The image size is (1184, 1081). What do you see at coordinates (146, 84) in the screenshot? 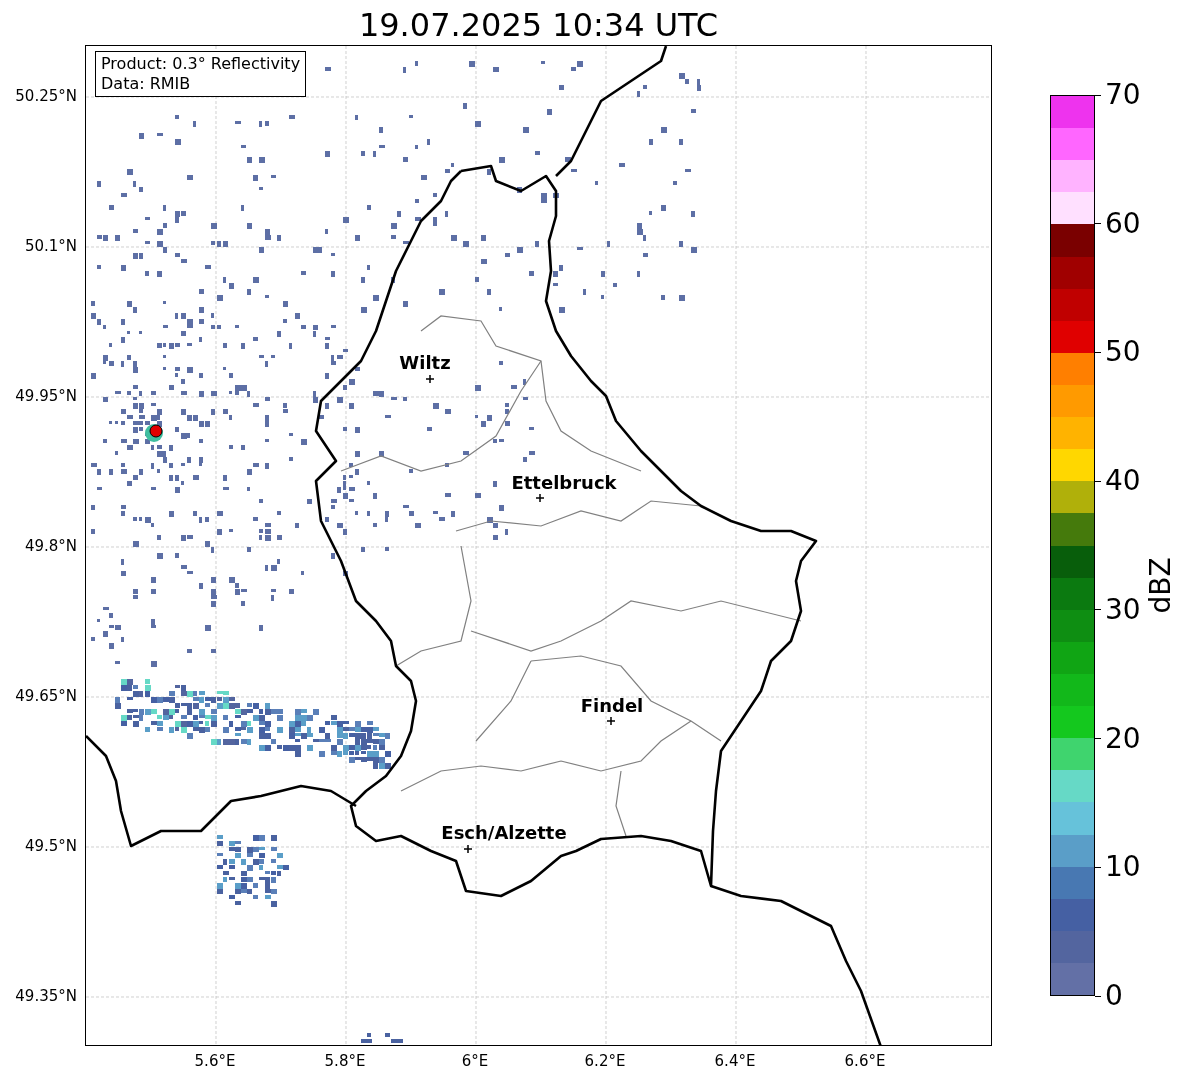
I see `legend-text: Data: RMIB` at bounding box center [146, 84].